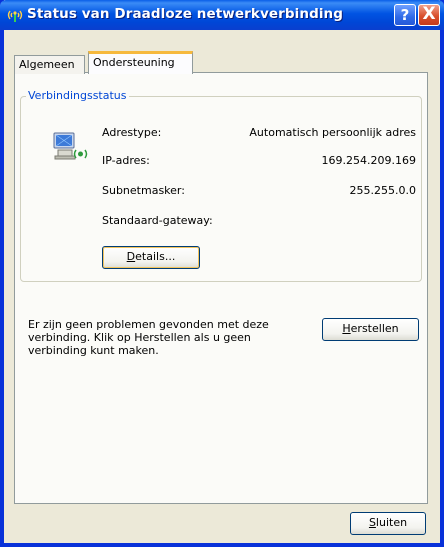 This screenshot has width=444, height=547. I want to click on close-button-label: Sluiten, so click(388, 522).